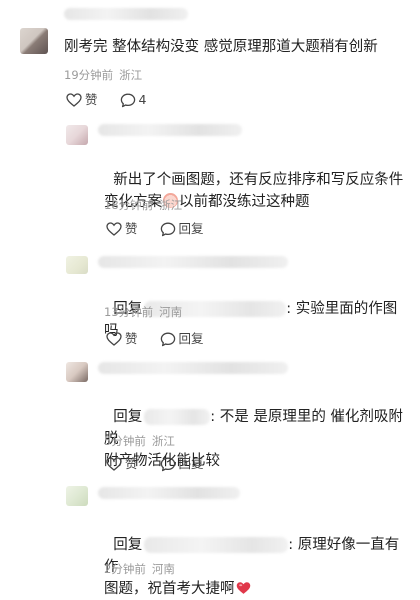 Image resolution: width=420 pixels, height=600 pixels. I want to click on comment-actions: 赞 4, so click(117, 100).